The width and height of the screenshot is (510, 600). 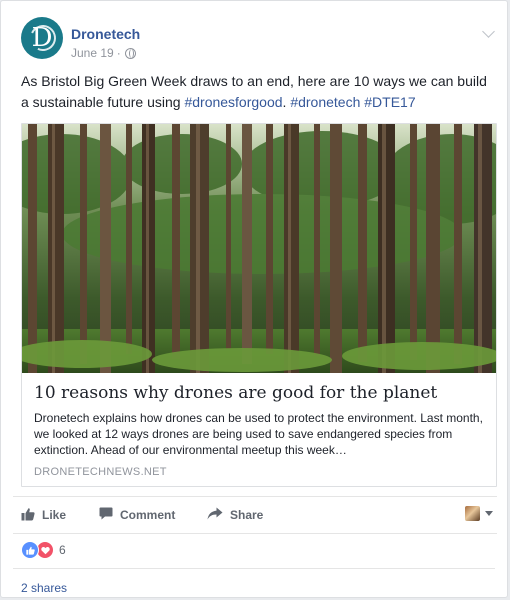 I want to click on divider, so click(x=254, y=568).